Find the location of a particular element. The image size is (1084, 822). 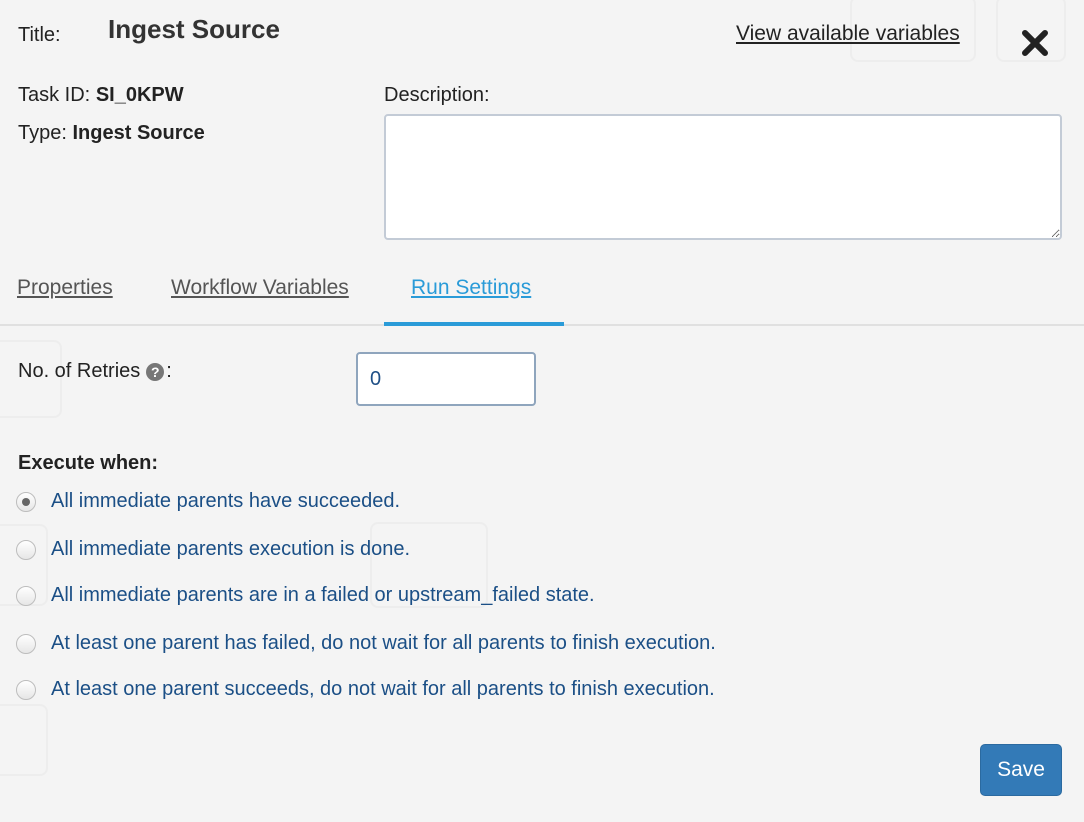

retries-label-row: No. of Retries ? : is located at coordinates (95, 371).